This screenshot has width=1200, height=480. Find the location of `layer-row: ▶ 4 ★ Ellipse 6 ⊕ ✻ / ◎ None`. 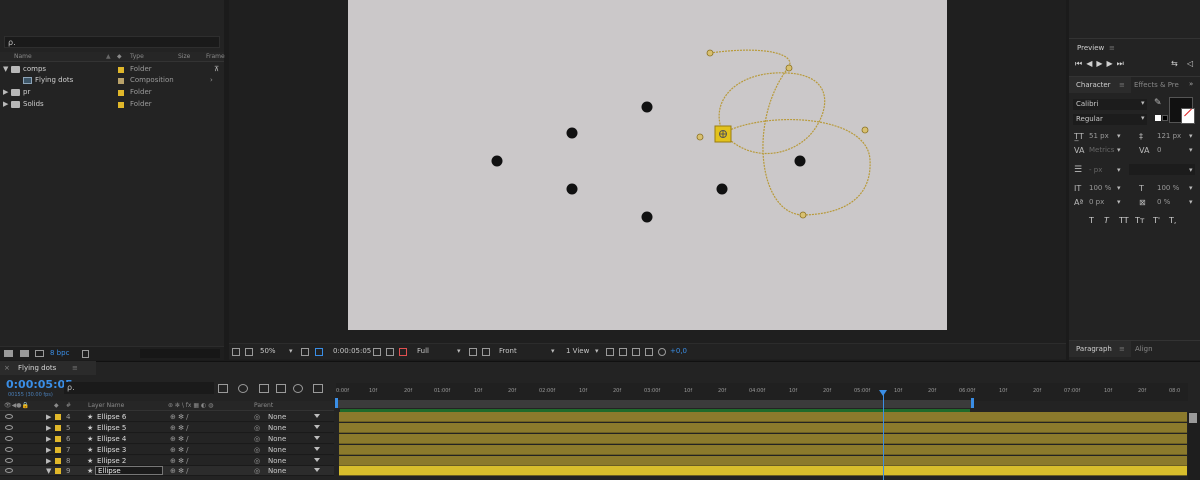

layer-row: ▶ 4 ★ Ellipse 6 ⊕ ✻ / ◎ None is located at coordinates (167, 417).